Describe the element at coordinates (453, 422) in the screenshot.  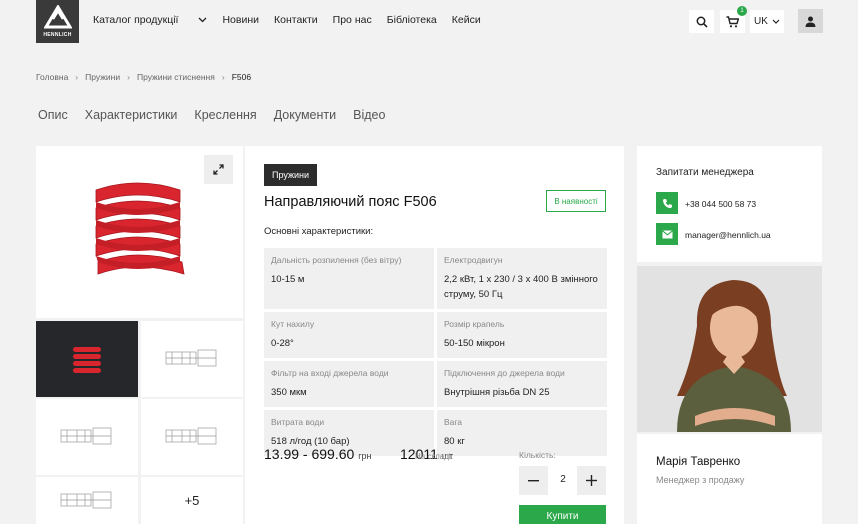
I see `spec-label: Вага` at that location.